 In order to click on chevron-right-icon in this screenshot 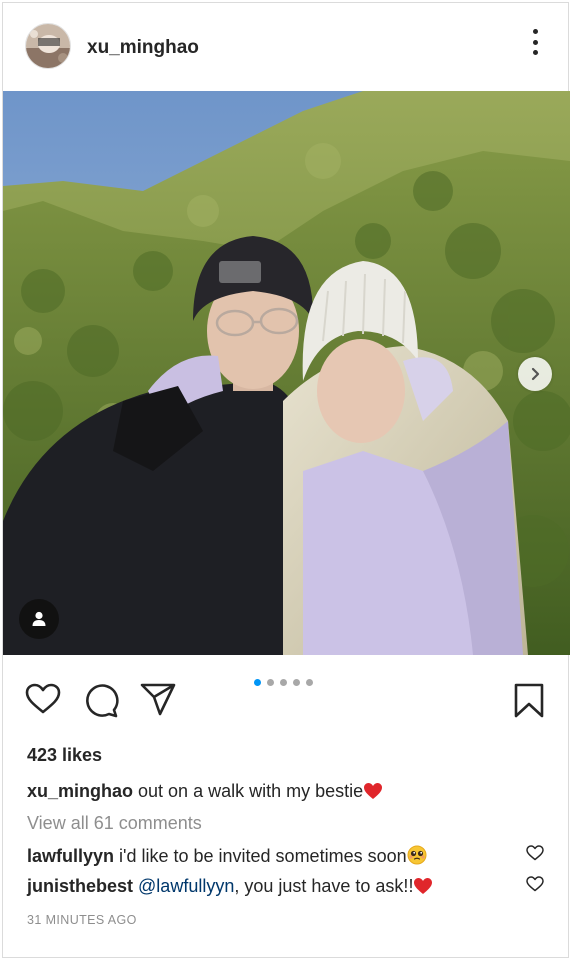, I will do `click(535, 374)`.